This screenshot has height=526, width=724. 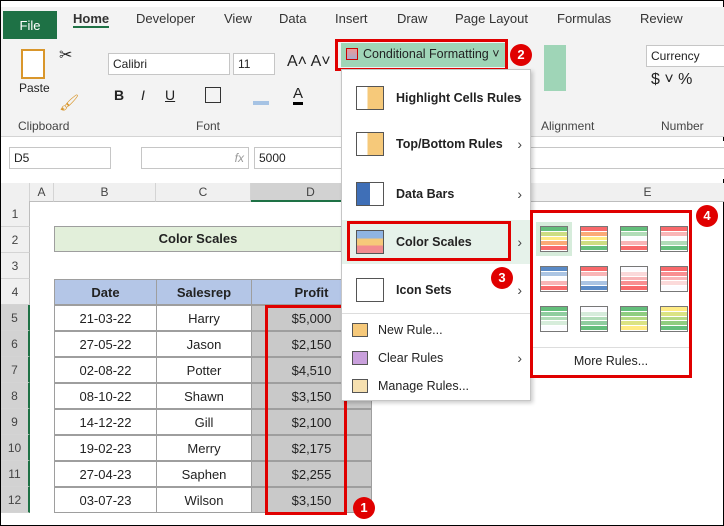 What do you see at coordinates (91, 19) in the screenshot?
I see `tab-home: Home` at bounding box center [91, 19].